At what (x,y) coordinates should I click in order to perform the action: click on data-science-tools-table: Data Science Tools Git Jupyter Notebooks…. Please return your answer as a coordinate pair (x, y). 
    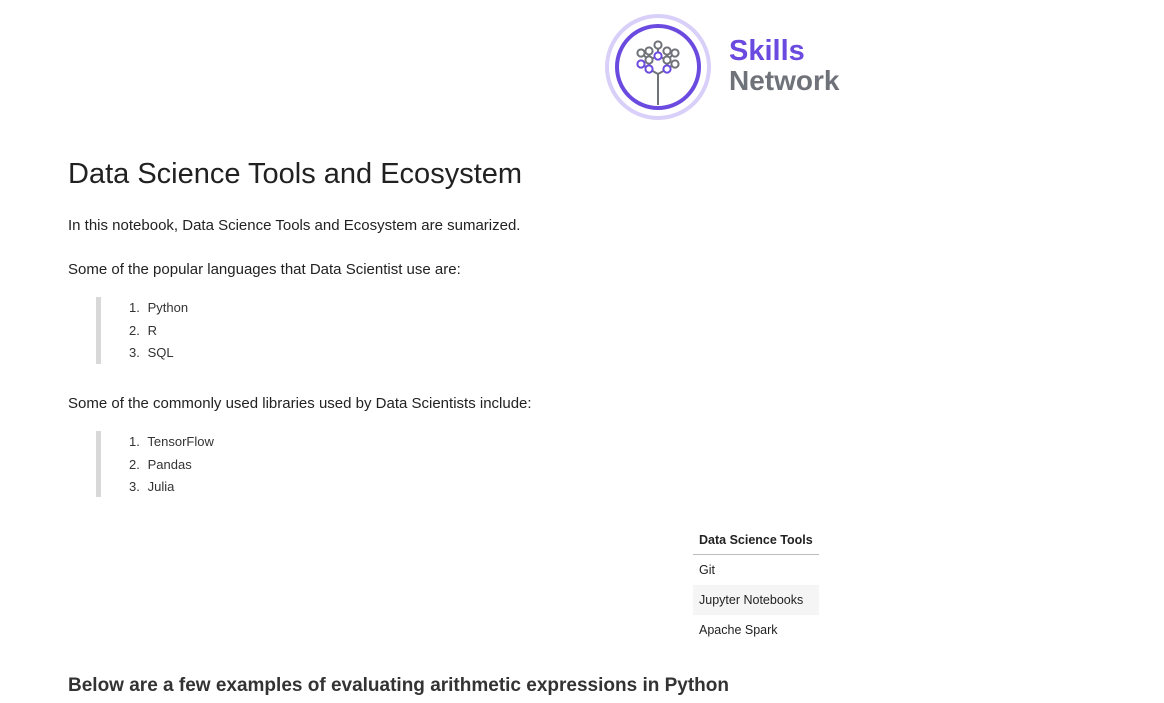
    Looking at the image, I should click on (756, 585).